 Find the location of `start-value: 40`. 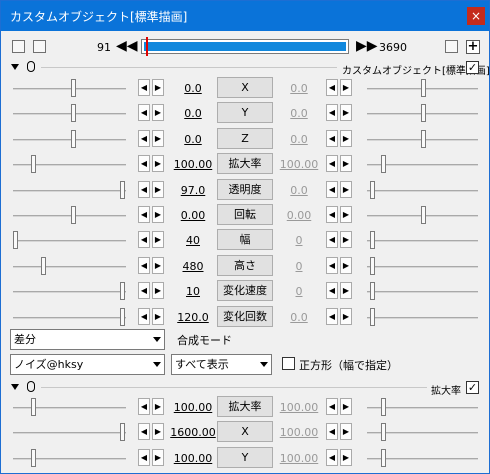

start-value: 40 is located at coordinates (193, 240).